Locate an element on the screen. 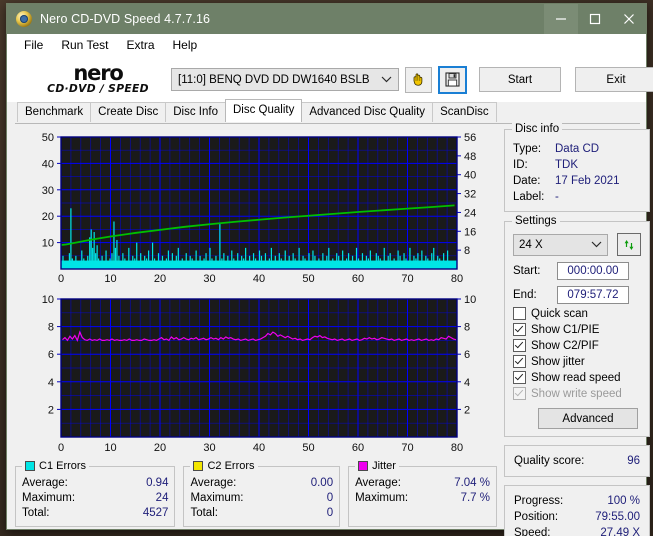  checkbox-show-jitter: Show jitter is located at coordinates (577, 361).